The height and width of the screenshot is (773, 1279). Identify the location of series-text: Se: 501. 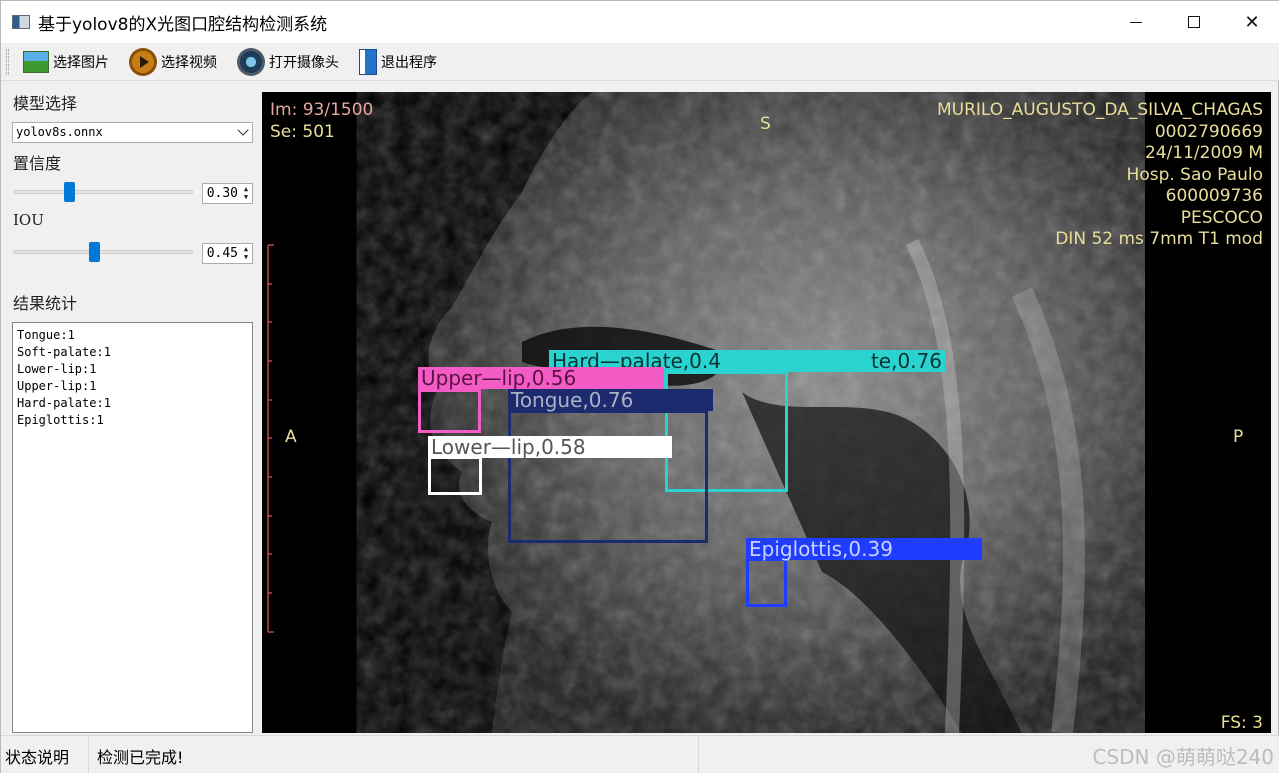
(302, 132).